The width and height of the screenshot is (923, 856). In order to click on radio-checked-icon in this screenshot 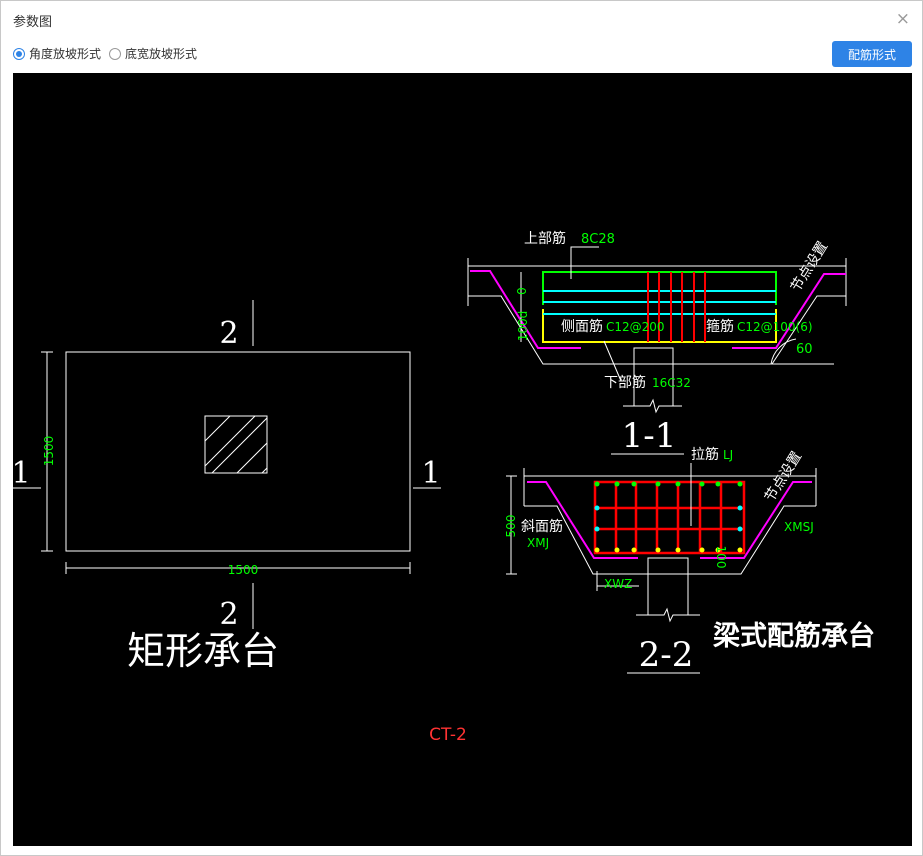, I will do `click(19, 53)`.